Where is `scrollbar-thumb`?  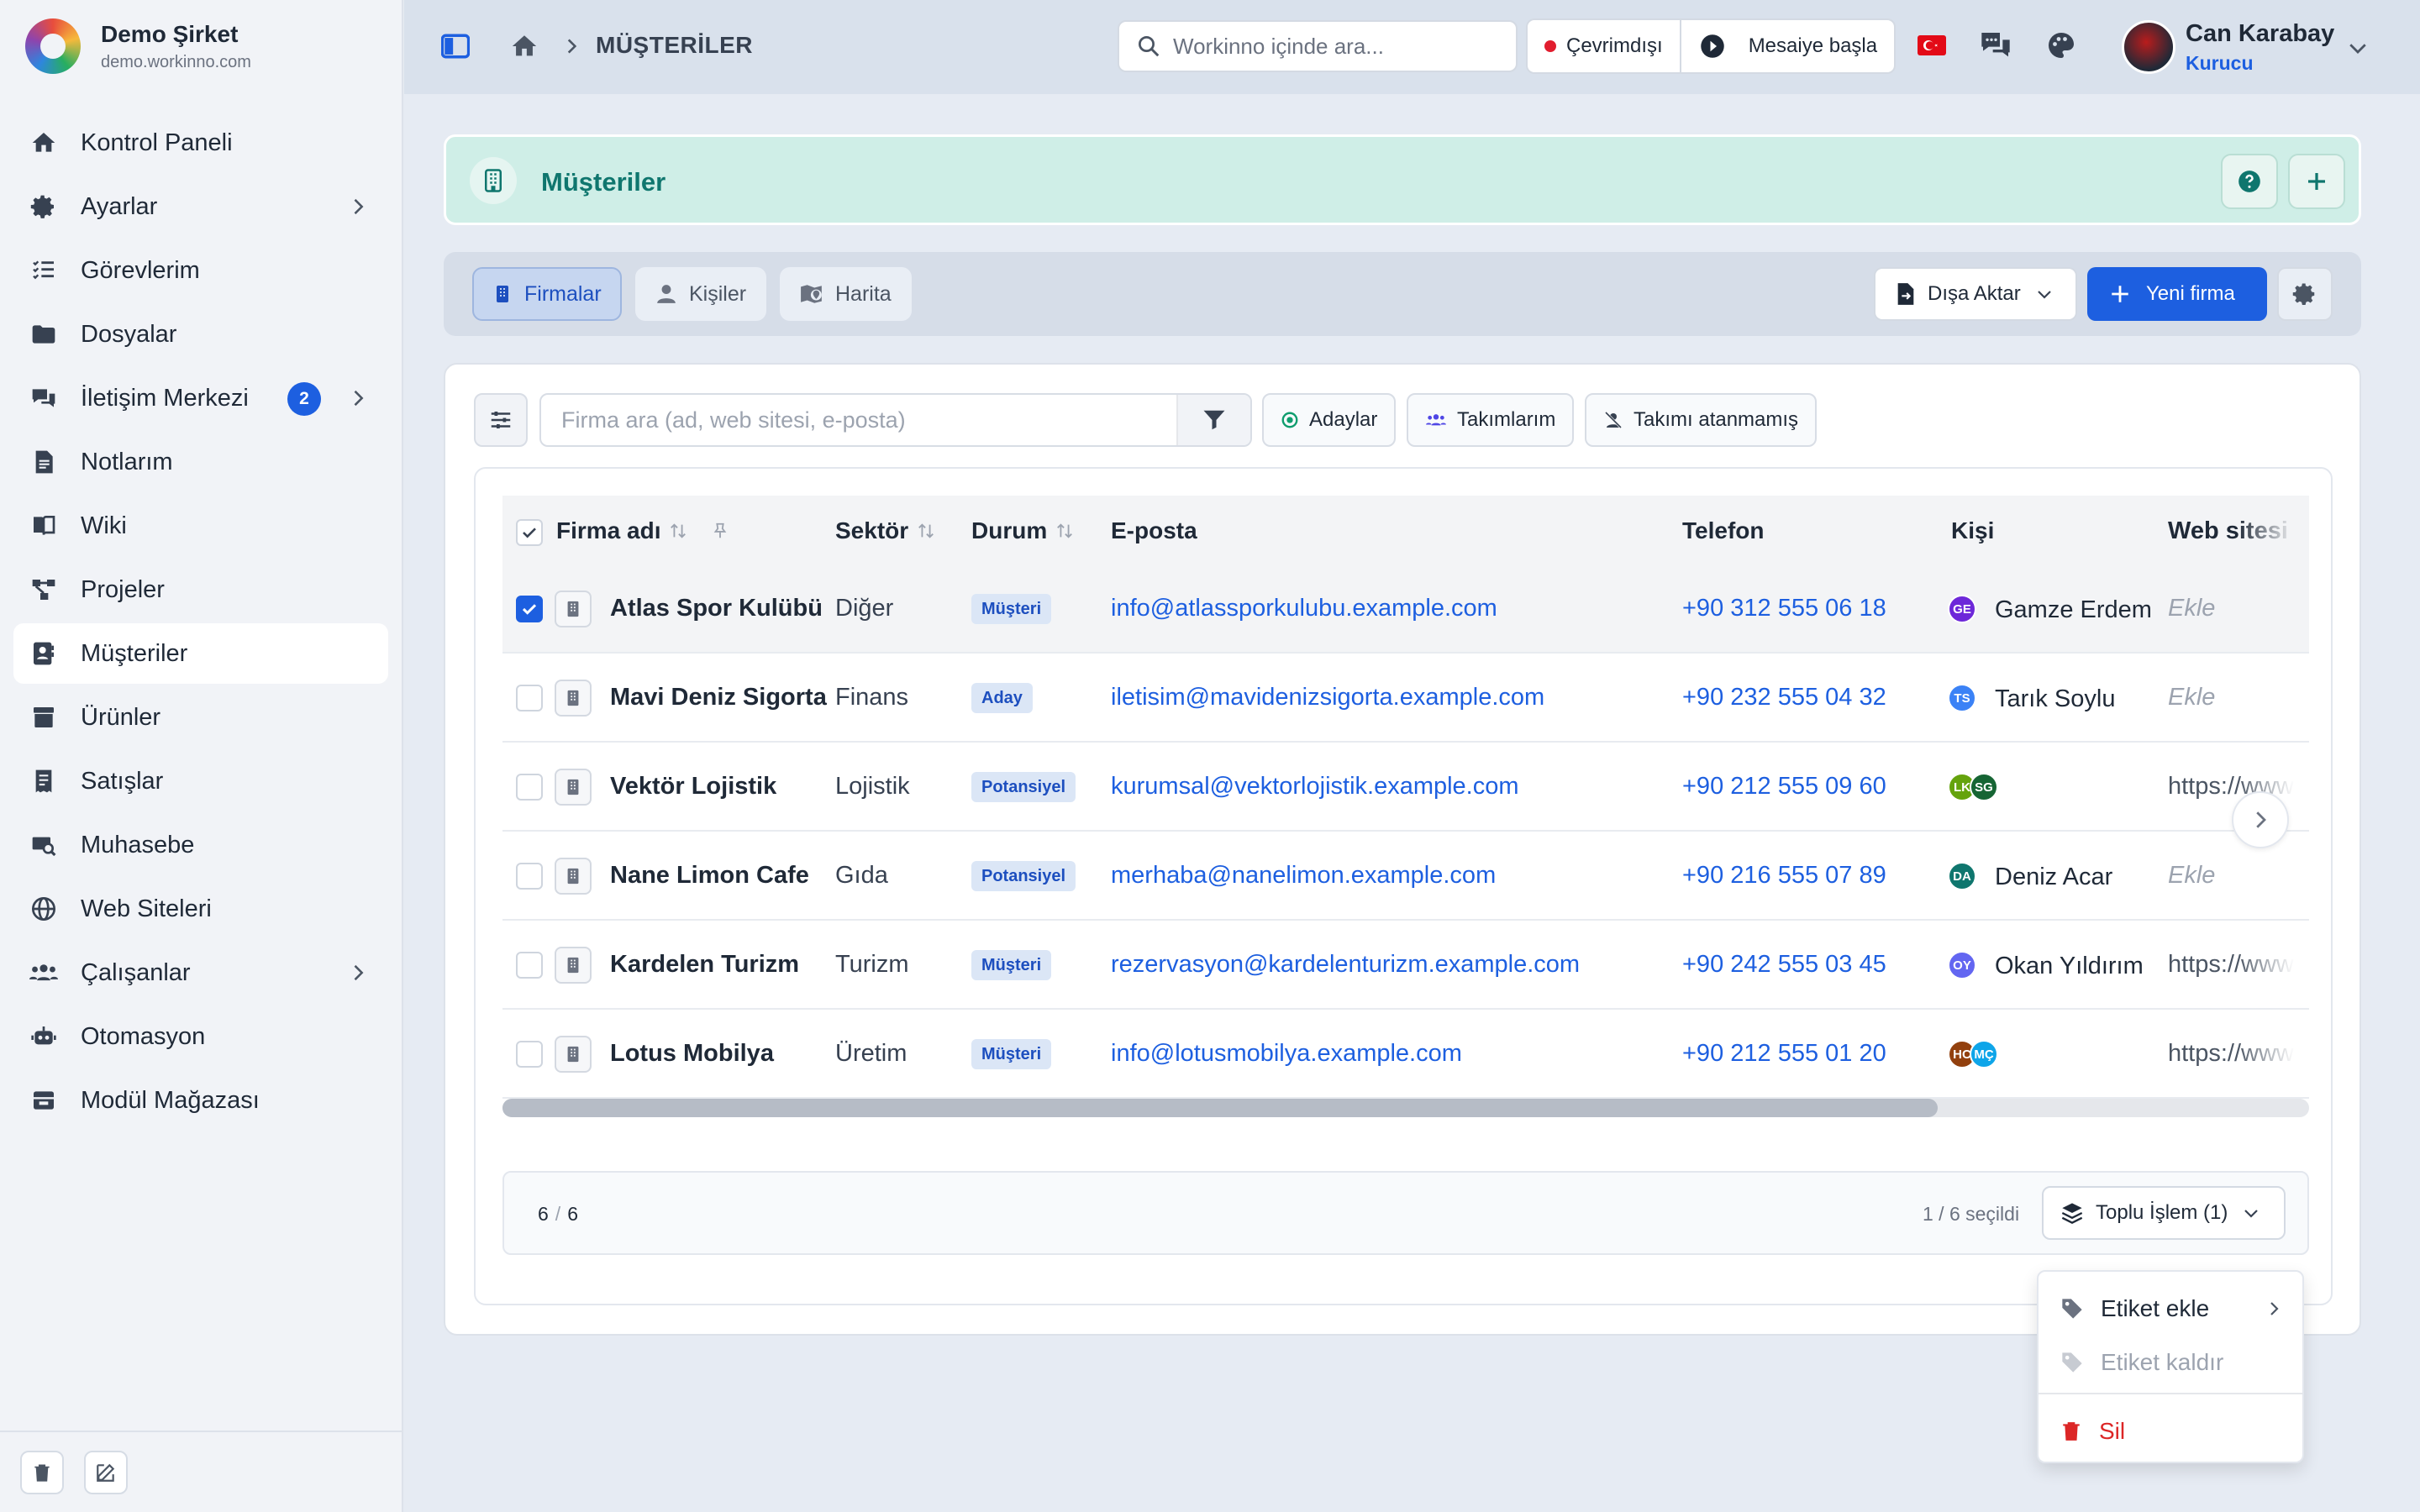
scrollbar-thumb is located at coordinates (1220, 1108).